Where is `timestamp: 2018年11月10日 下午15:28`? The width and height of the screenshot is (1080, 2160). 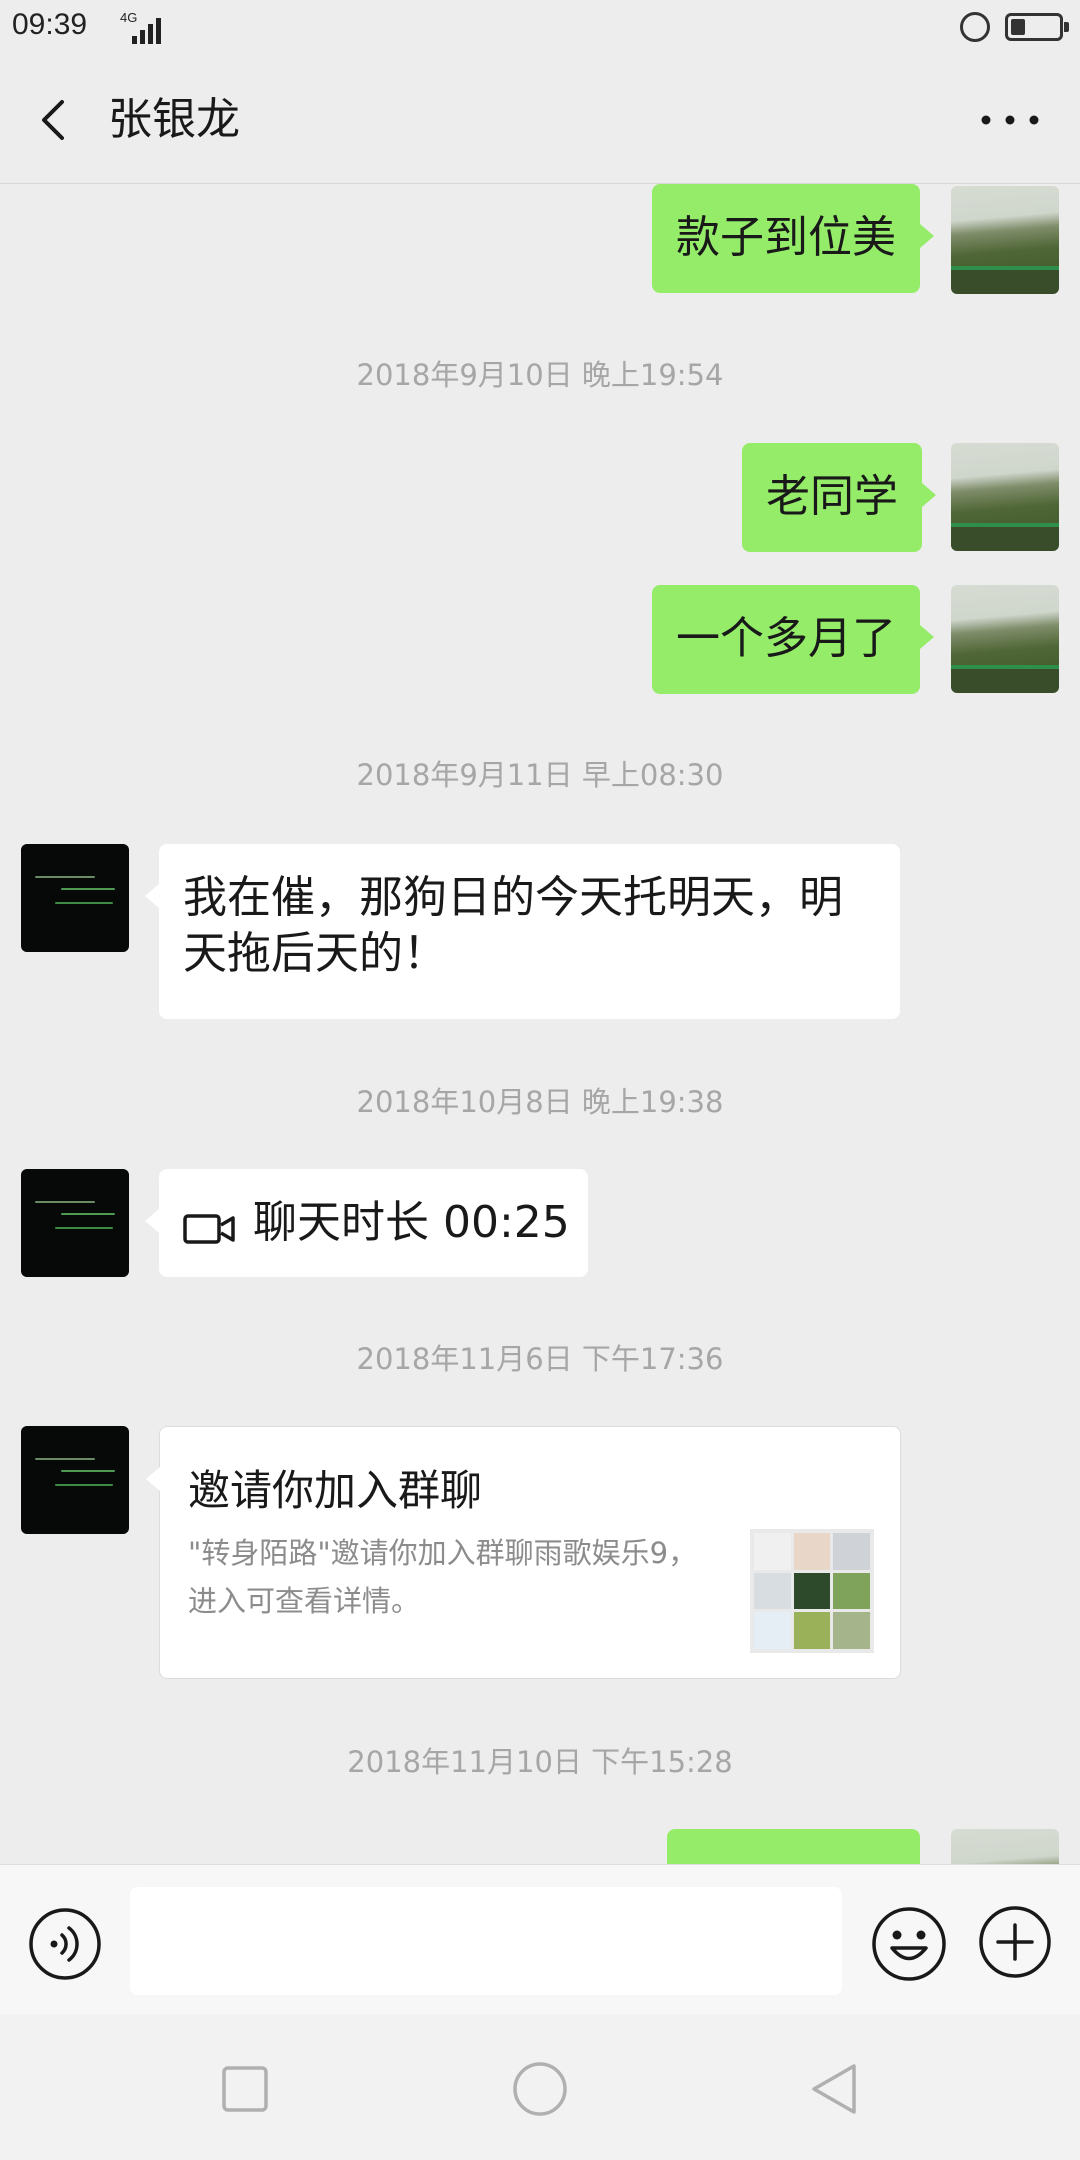
timestamp: 2018年11月10日 下午15:28 is located at coordinates (540, 1762).